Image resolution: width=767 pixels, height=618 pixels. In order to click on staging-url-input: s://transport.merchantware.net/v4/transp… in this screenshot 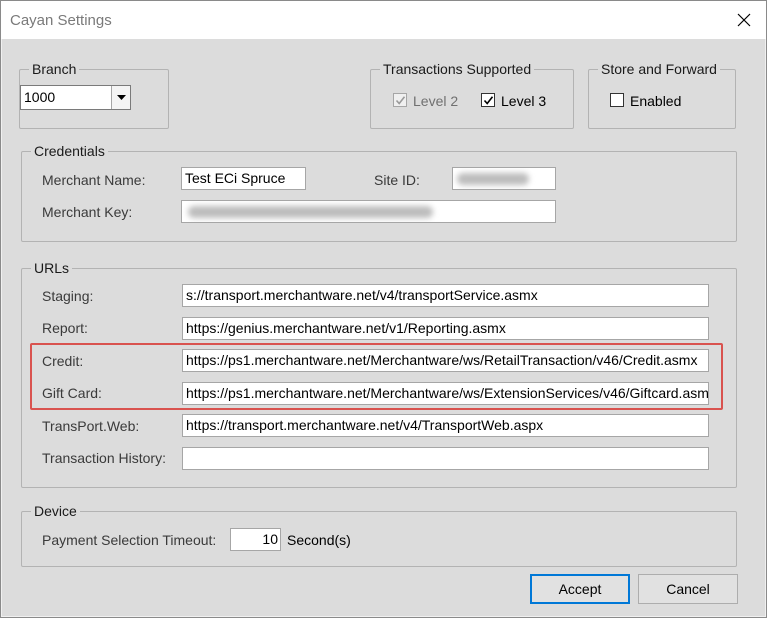, I will do `click(445, 295)`.